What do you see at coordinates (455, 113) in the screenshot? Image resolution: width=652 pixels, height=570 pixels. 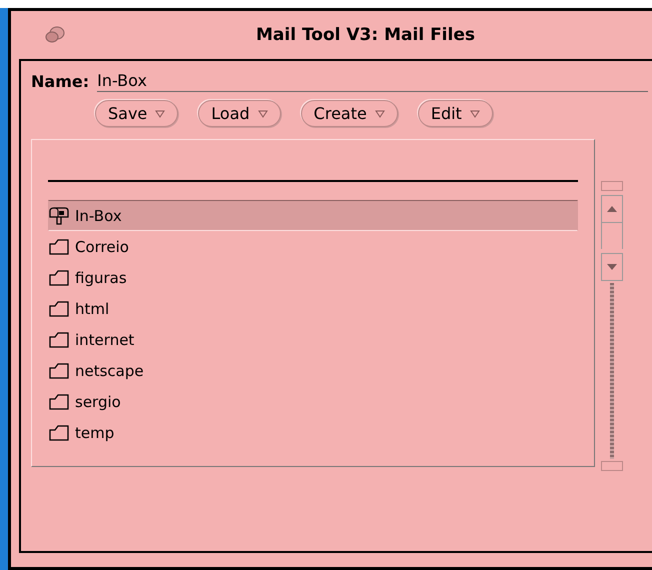 I see `menu-button: Edit` at bounding box center [455, 113].